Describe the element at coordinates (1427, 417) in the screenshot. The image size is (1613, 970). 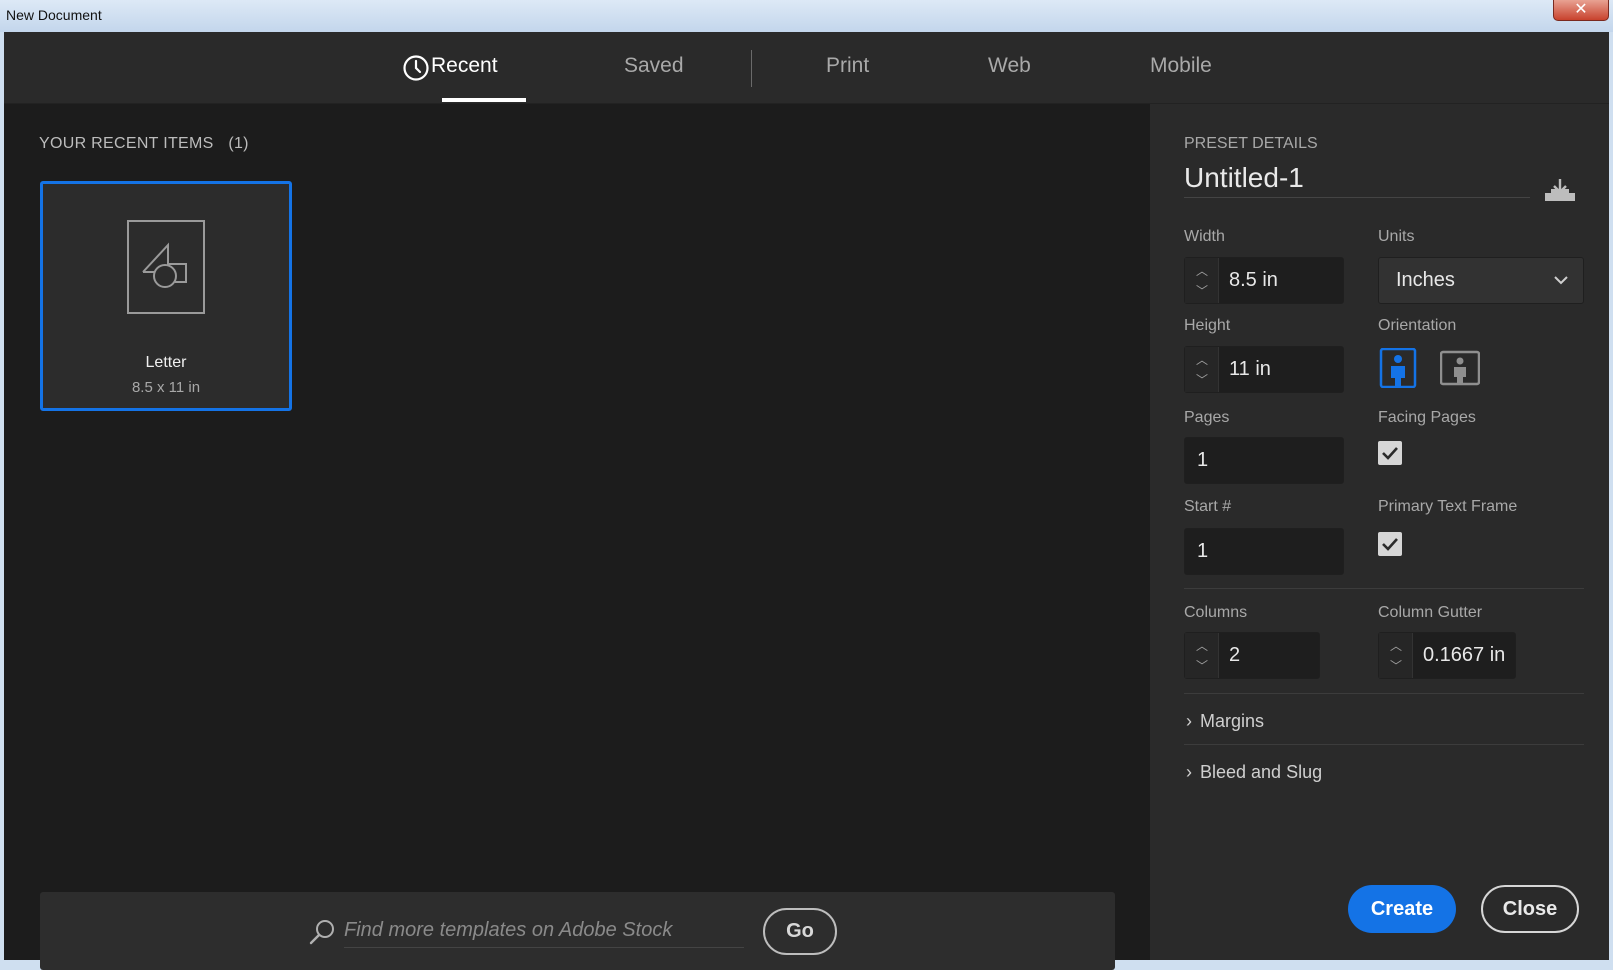
I see `facing-pages-label: Facing Pages` at that location.